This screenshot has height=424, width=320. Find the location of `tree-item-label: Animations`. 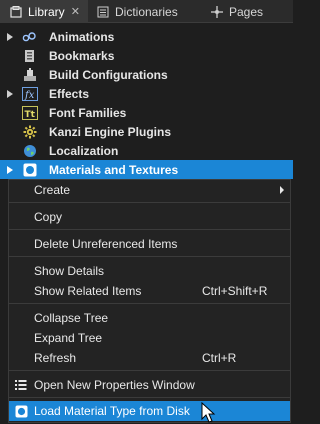

tree-item-label: Animations is located at coordinates (82, 36).